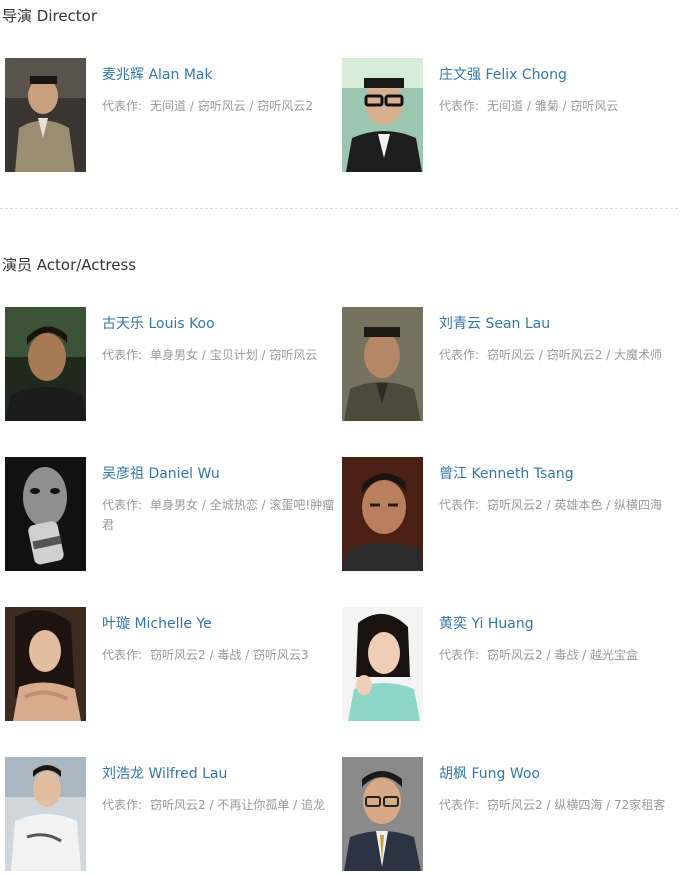 The height and width of the screenshot is (876, 700). I want to click on actor-name: 叶璇 Michelle Ye, so click(157, 624).